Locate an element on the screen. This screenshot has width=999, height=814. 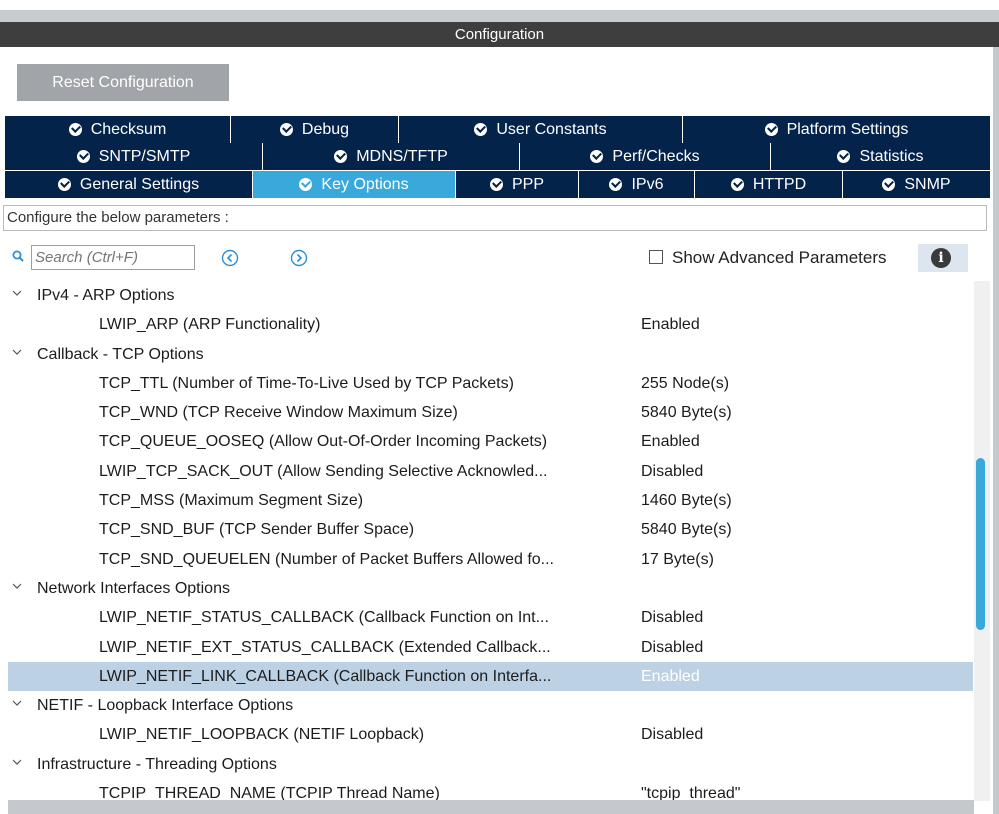
panel-title: Configuration is located at coordinates (499, 34).